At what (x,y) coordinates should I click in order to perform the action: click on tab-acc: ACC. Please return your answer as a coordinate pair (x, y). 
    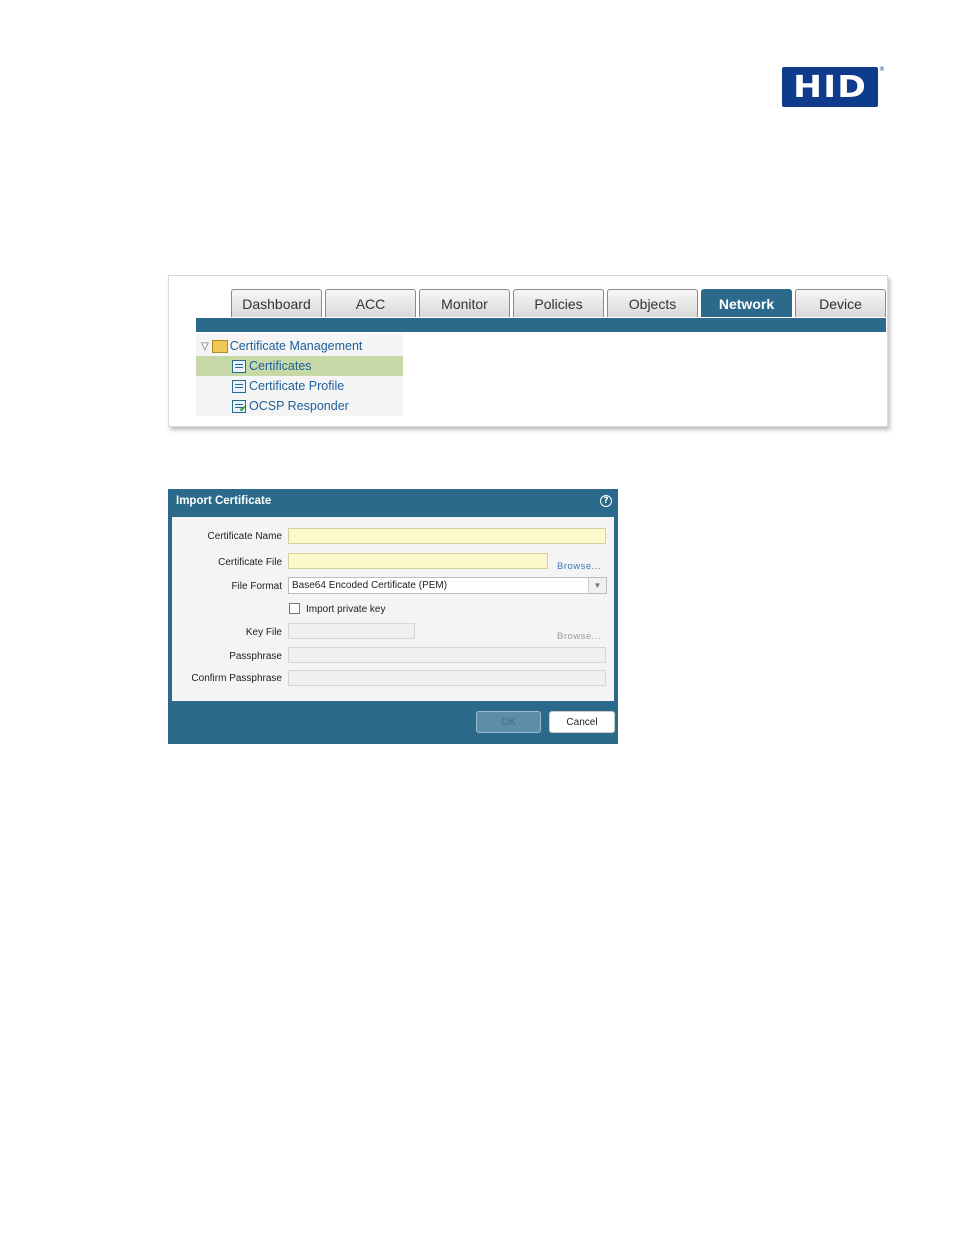
    Looking at the image, I should click on (370, 303).